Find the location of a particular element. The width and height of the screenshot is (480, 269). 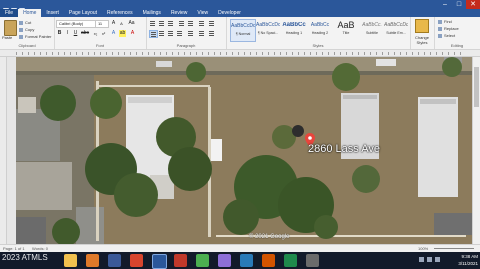

style-title: AaB Title is located at coordinates (346, 29).